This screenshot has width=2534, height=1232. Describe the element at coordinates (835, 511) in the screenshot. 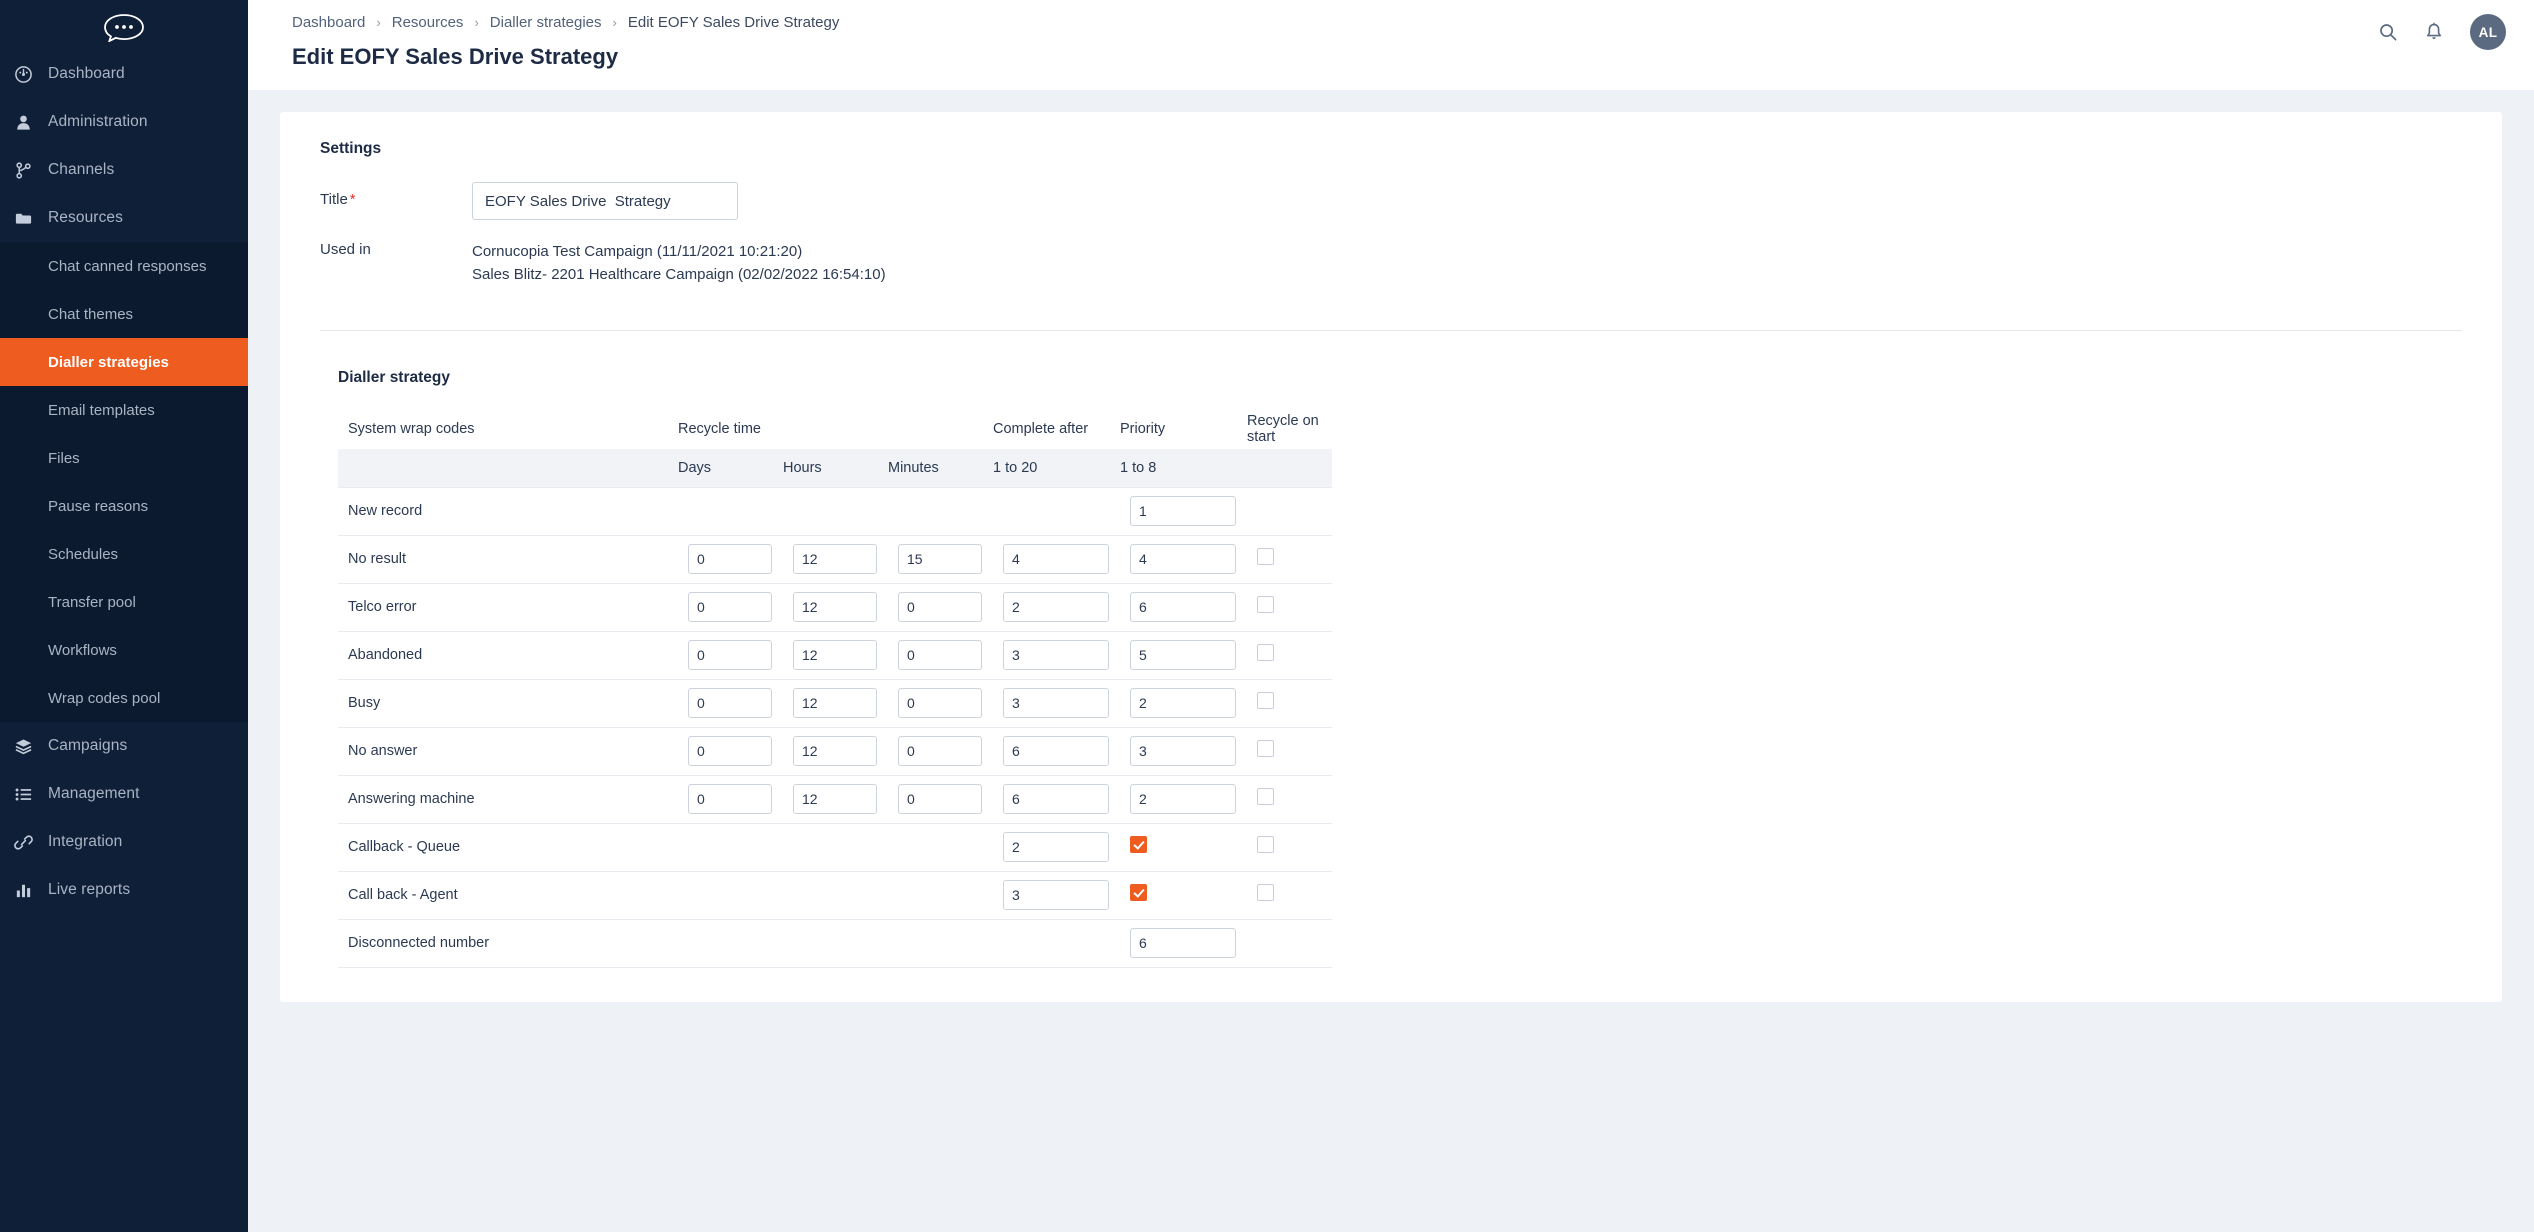

I see `table-row: New record` at that location.